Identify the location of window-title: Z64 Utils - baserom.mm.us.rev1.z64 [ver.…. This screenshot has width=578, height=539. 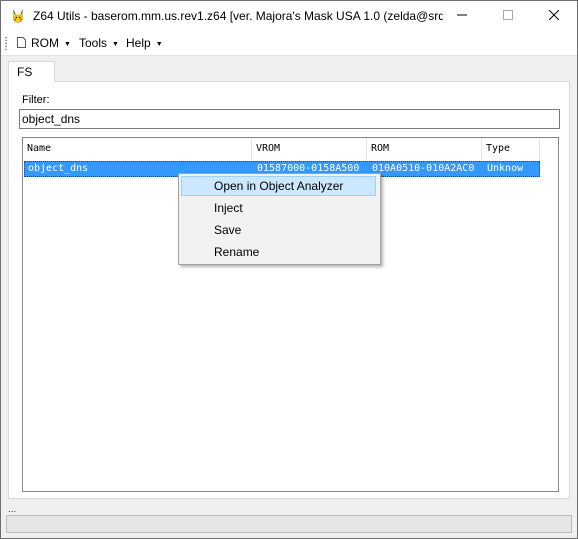
(238, 16).